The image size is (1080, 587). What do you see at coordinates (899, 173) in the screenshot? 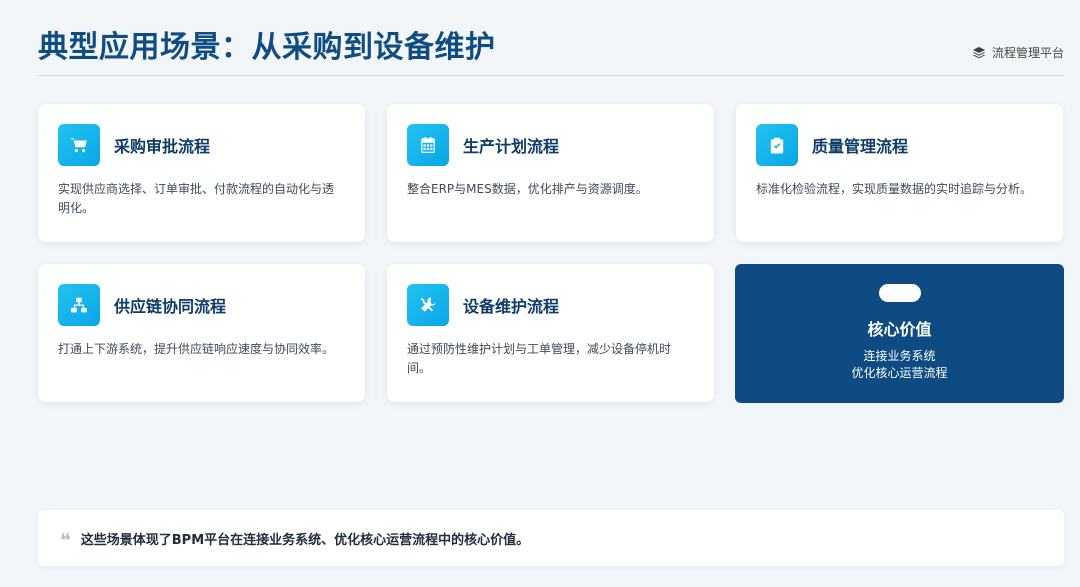
I see `card-quality-management: 质量管理流程 标准化检验流程，实现质量数据的实时追踪与分析。` at bounding box center [899, 173].